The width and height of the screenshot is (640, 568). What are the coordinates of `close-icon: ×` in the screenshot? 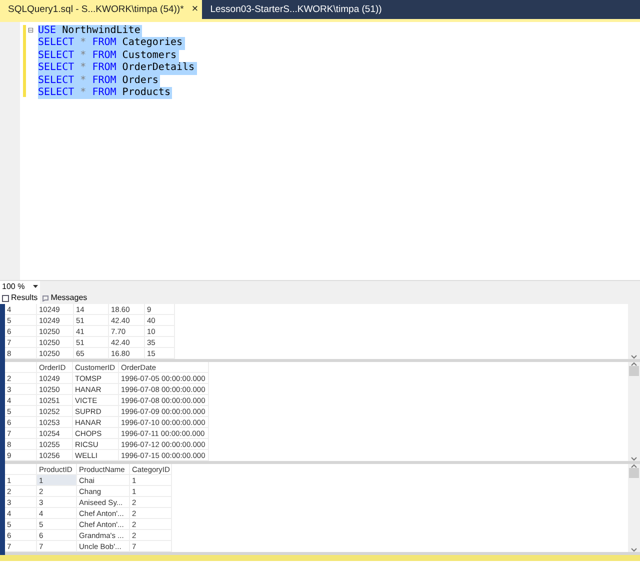 It's located at (195, 9).